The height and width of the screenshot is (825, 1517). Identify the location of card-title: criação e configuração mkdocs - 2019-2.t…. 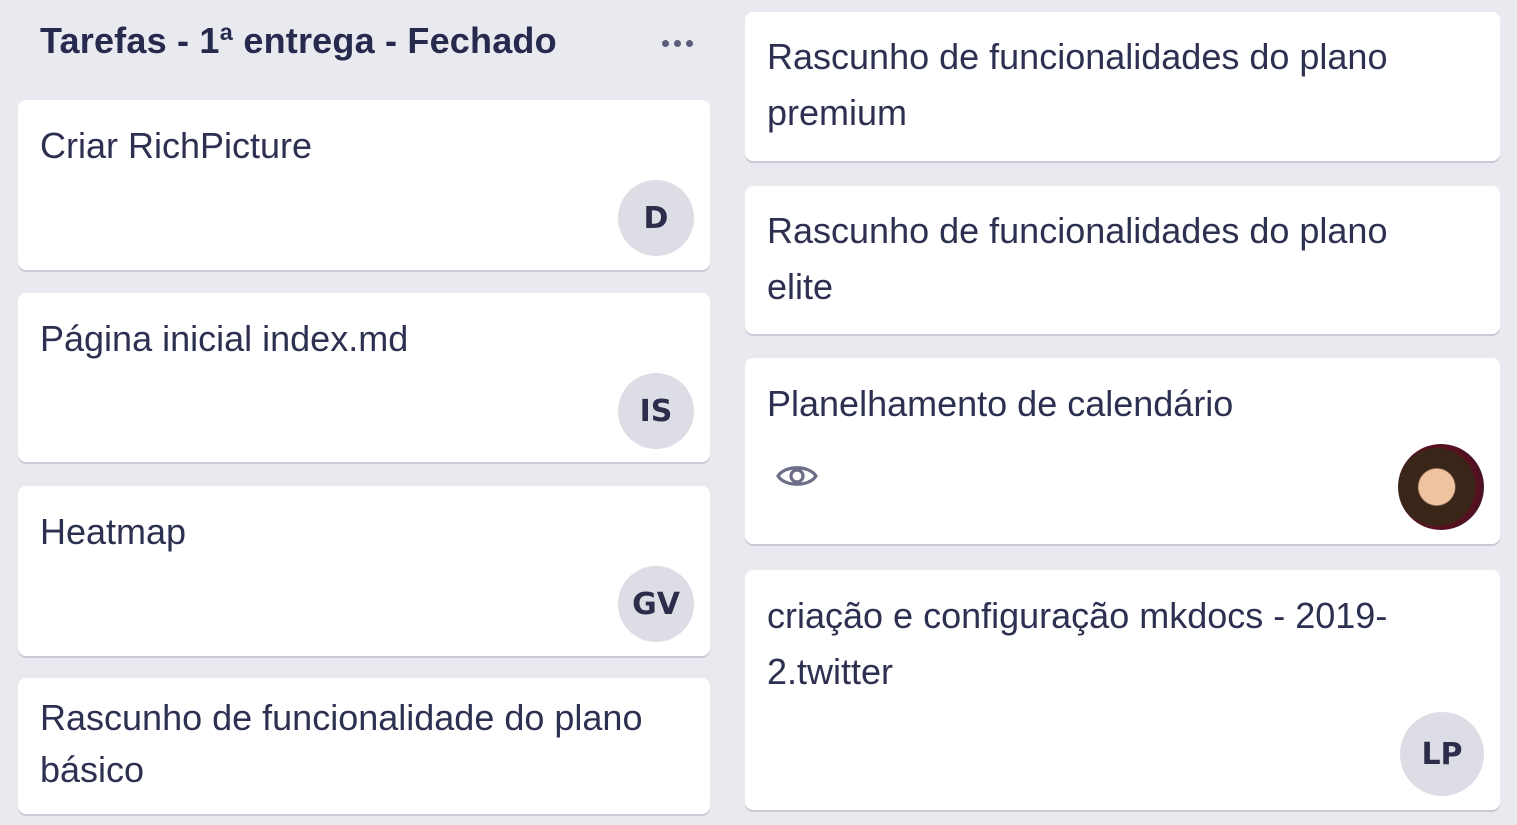
(1077, 643).